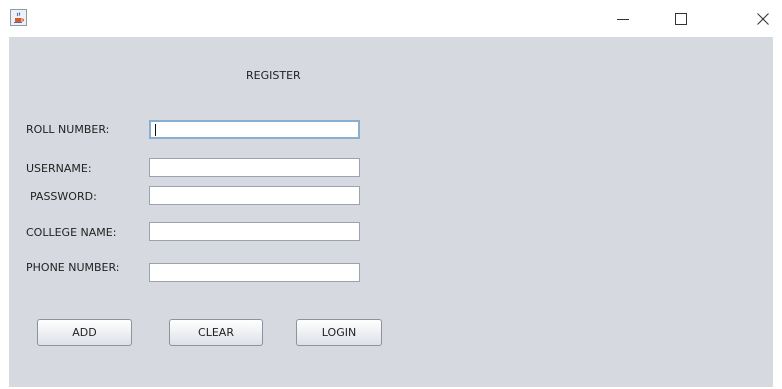  Describe the element at coordinates (391, 18) in the screenshot. I see `title-bar` at that location.